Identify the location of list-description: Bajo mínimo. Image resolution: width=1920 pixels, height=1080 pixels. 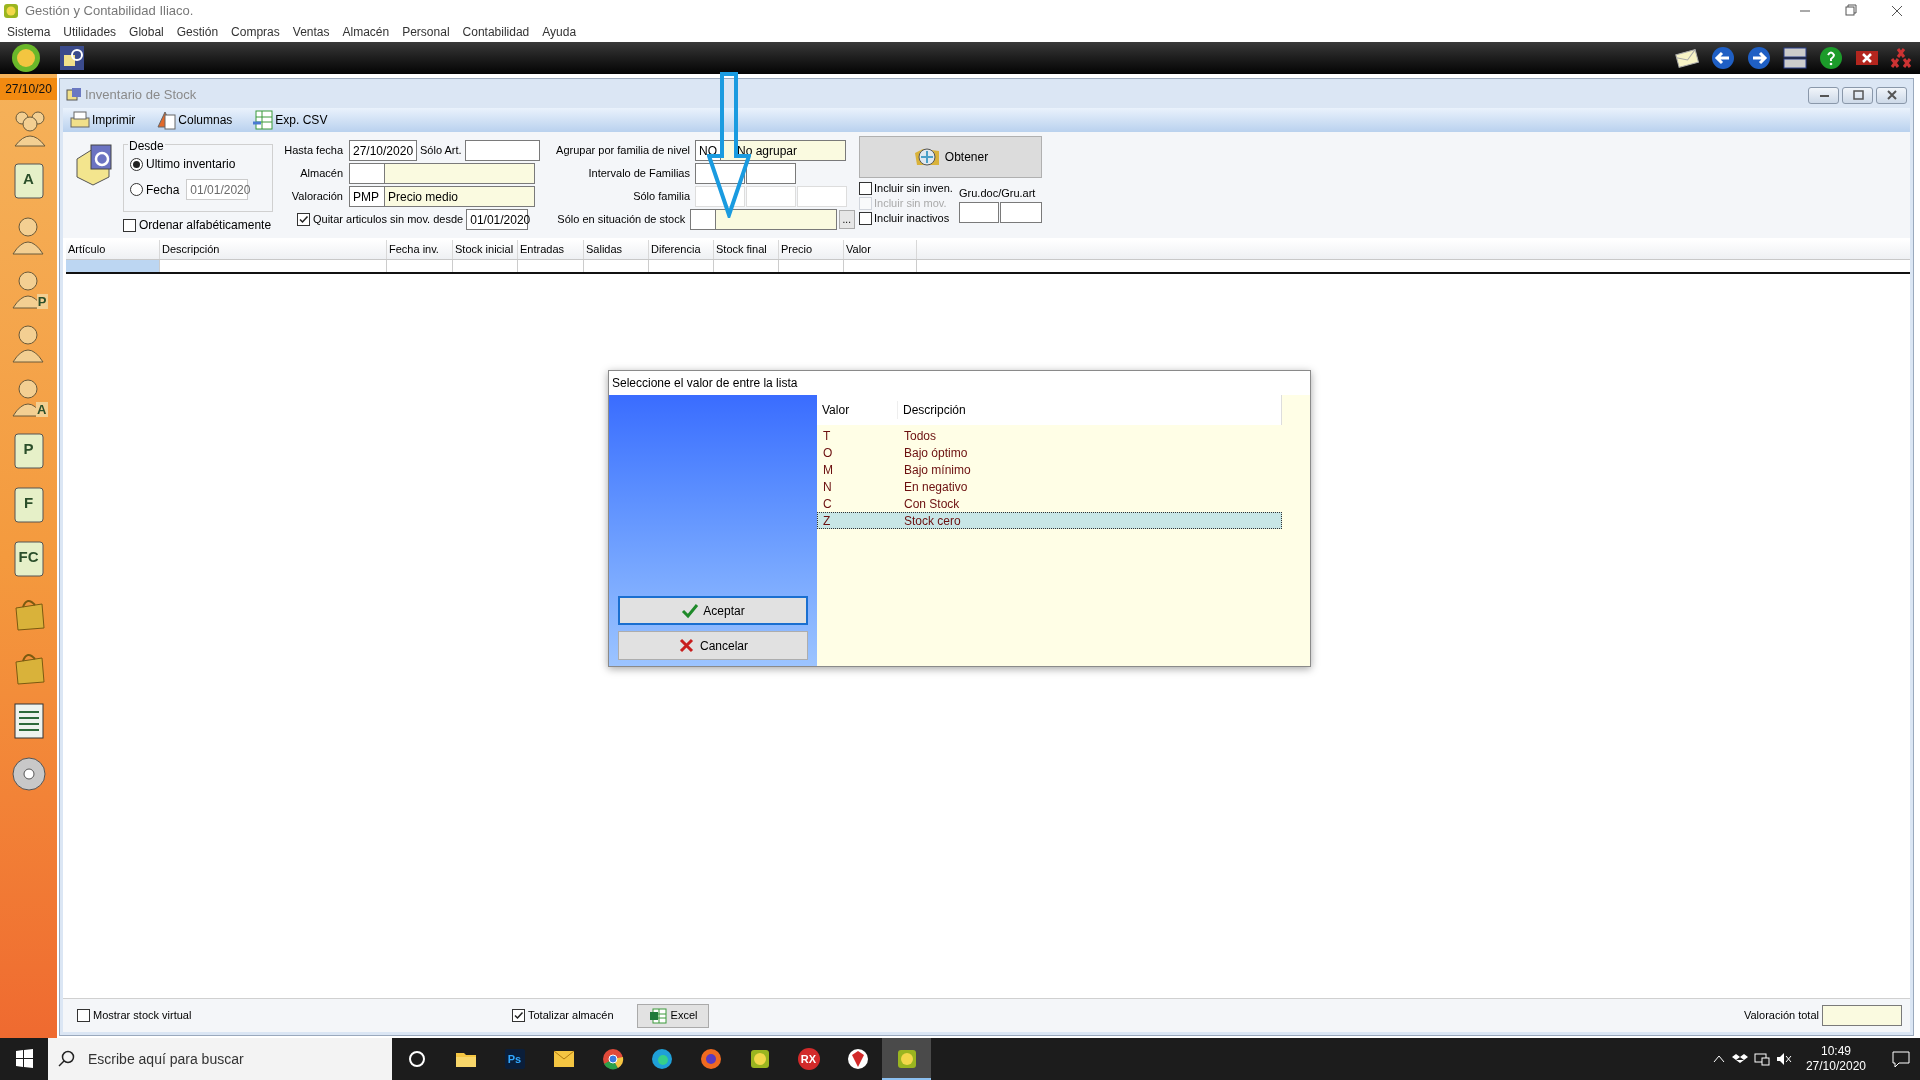
(937, 470).